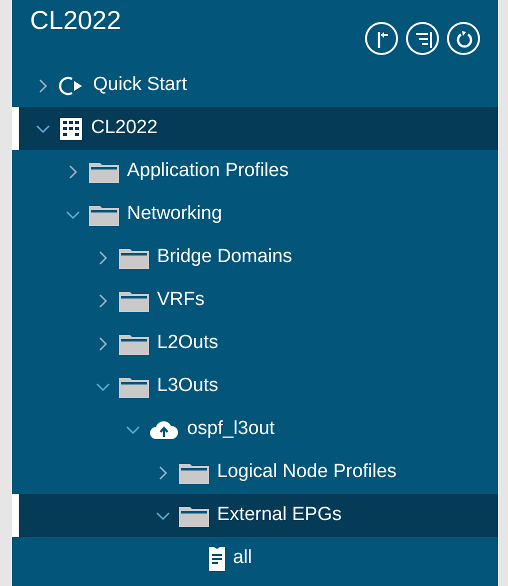 This screenshot has width=508, height=586. I want to click on tree-item: External EPGs, so click(255, 515).